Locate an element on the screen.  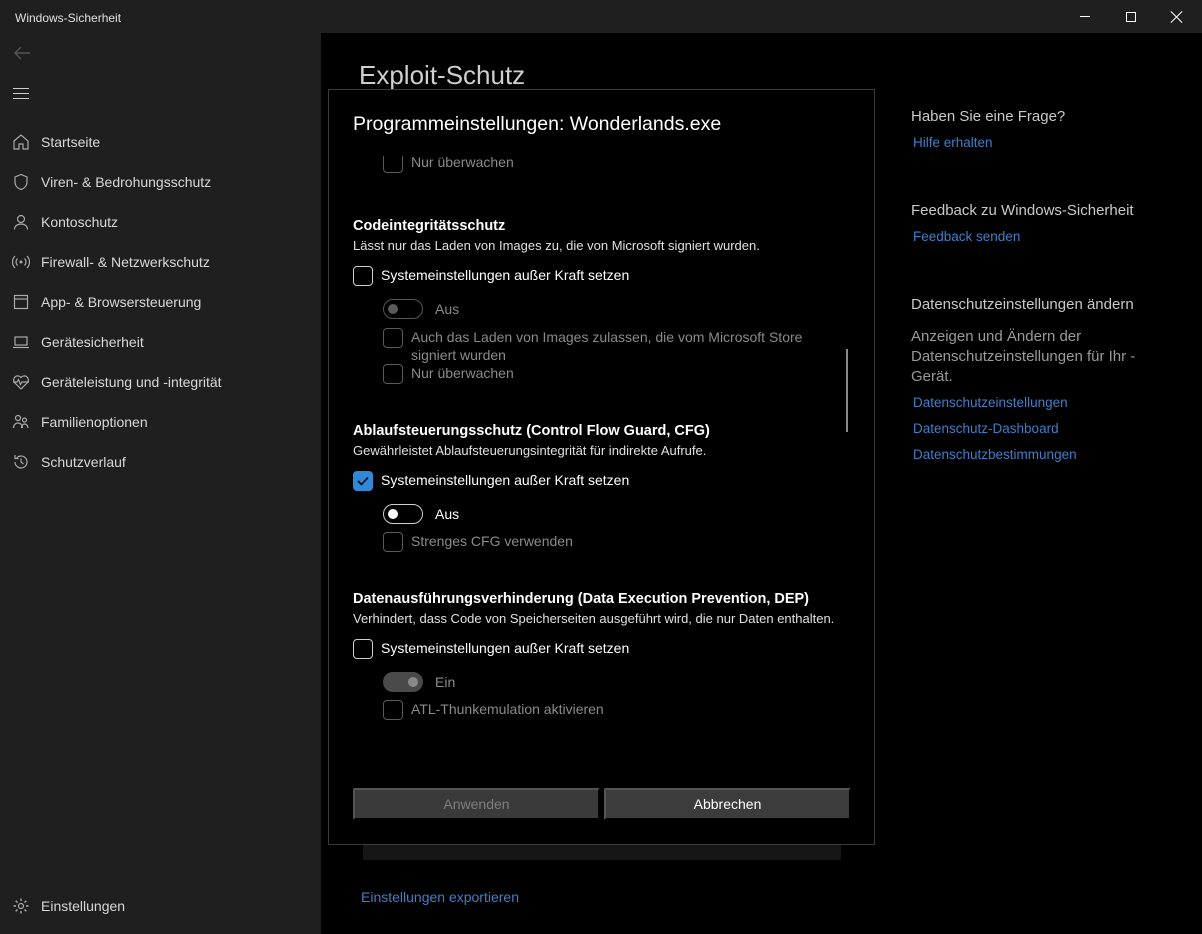
sidebar-item-protection-history: Schutzverlauf is located at coordinates (160, 462).